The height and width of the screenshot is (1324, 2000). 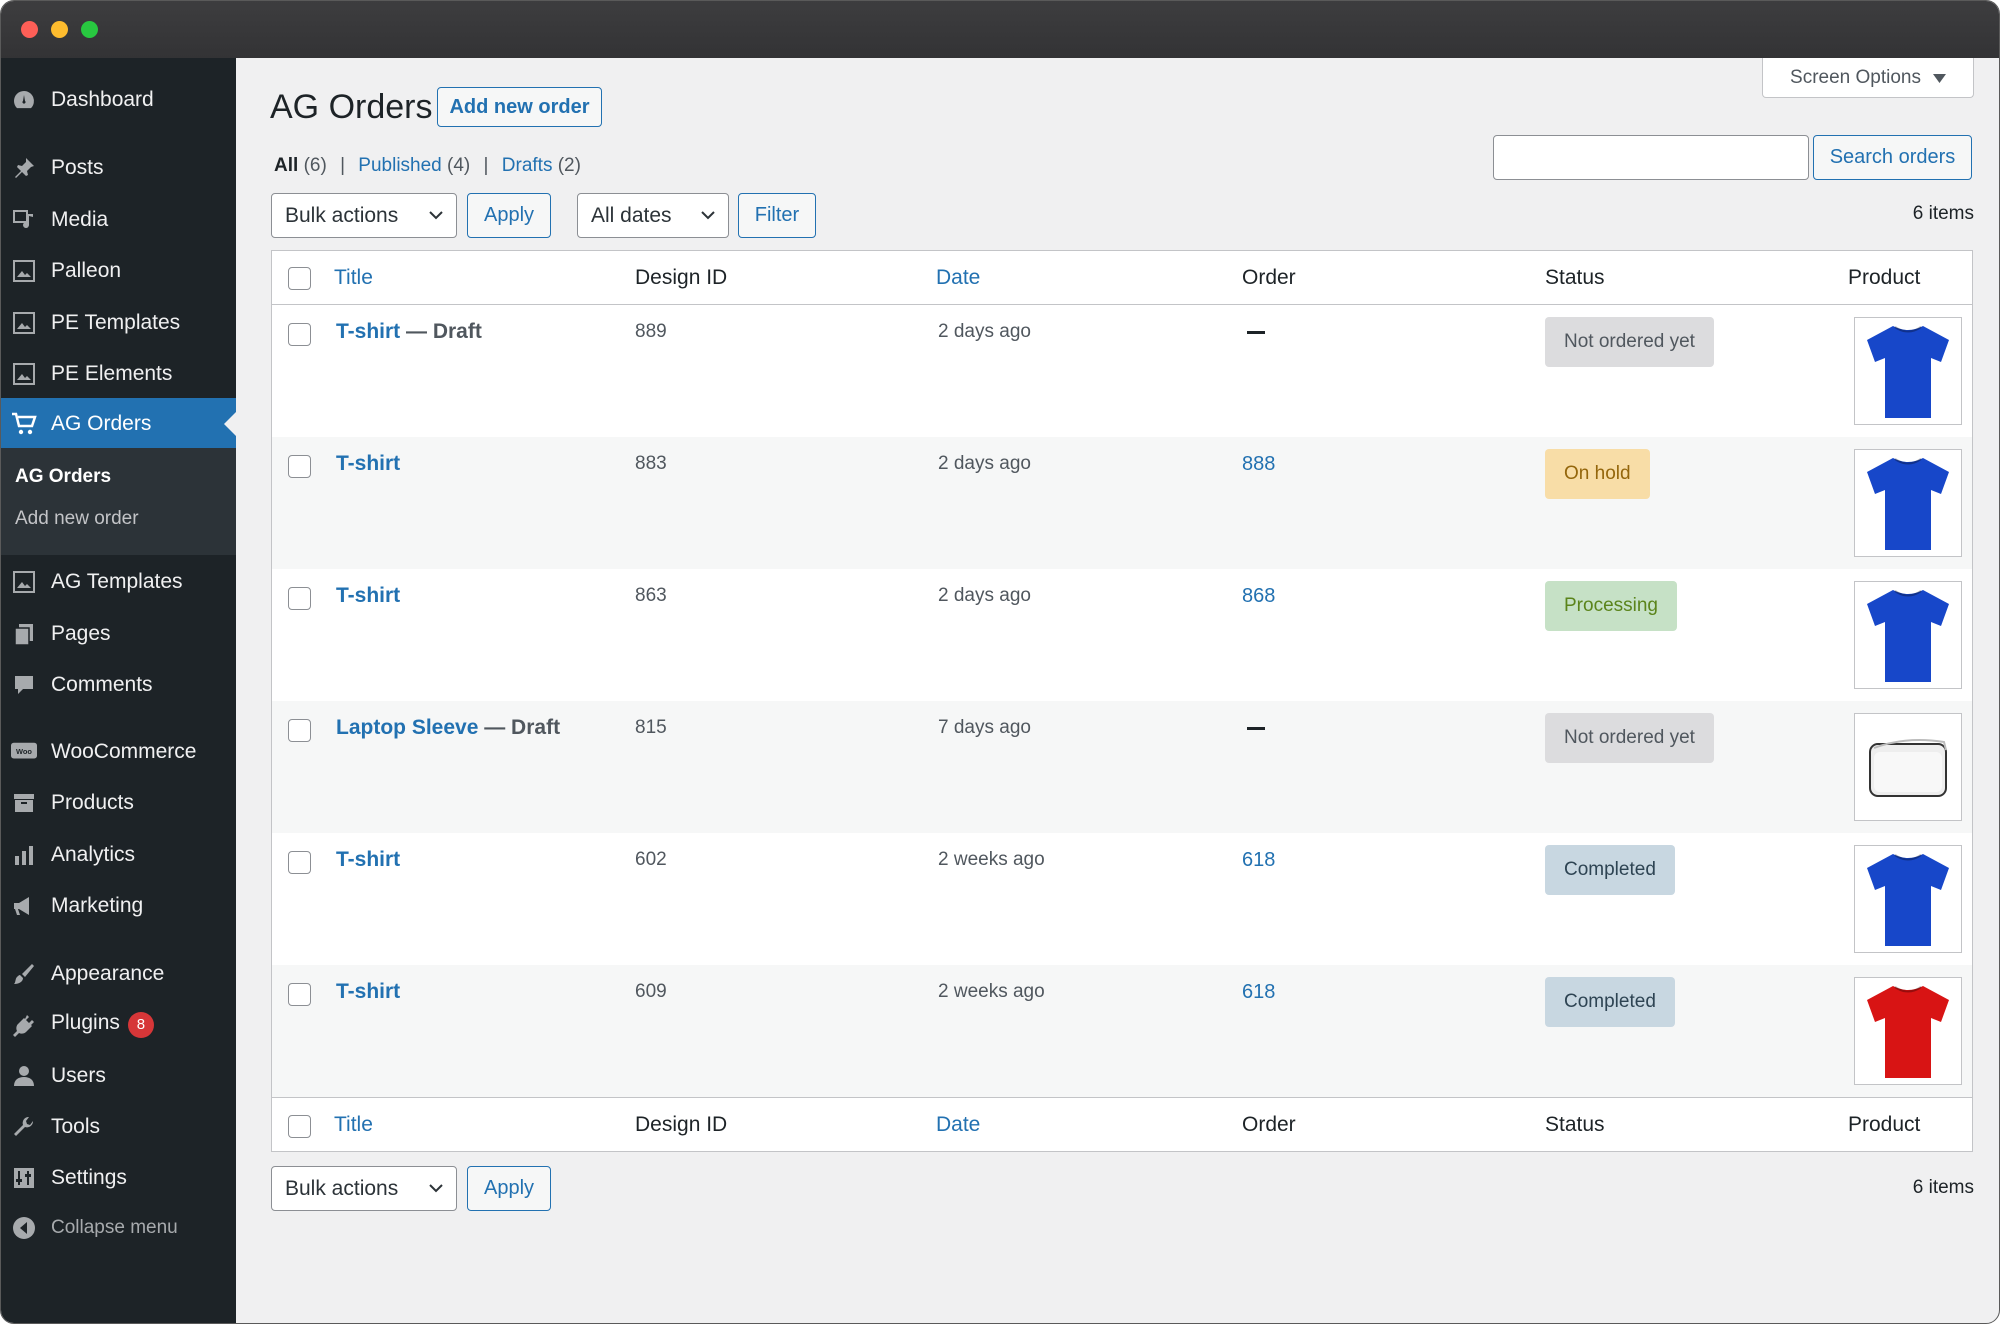 I want to click on sidebar-item-analytics: Analytics, so click(x=118, y=854).